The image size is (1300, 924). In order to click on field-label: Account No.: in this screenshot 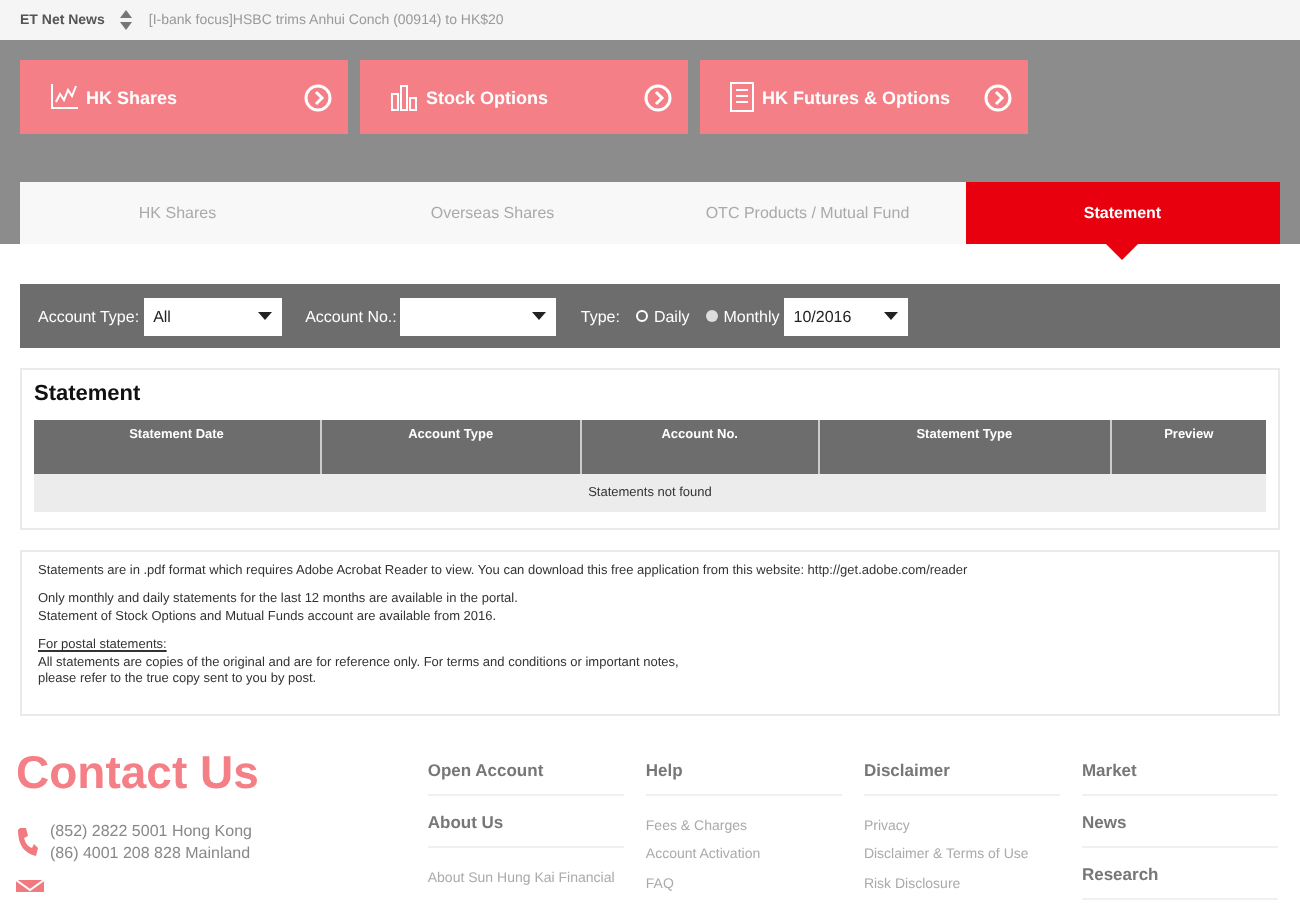, I will do `click(351, 316)`.